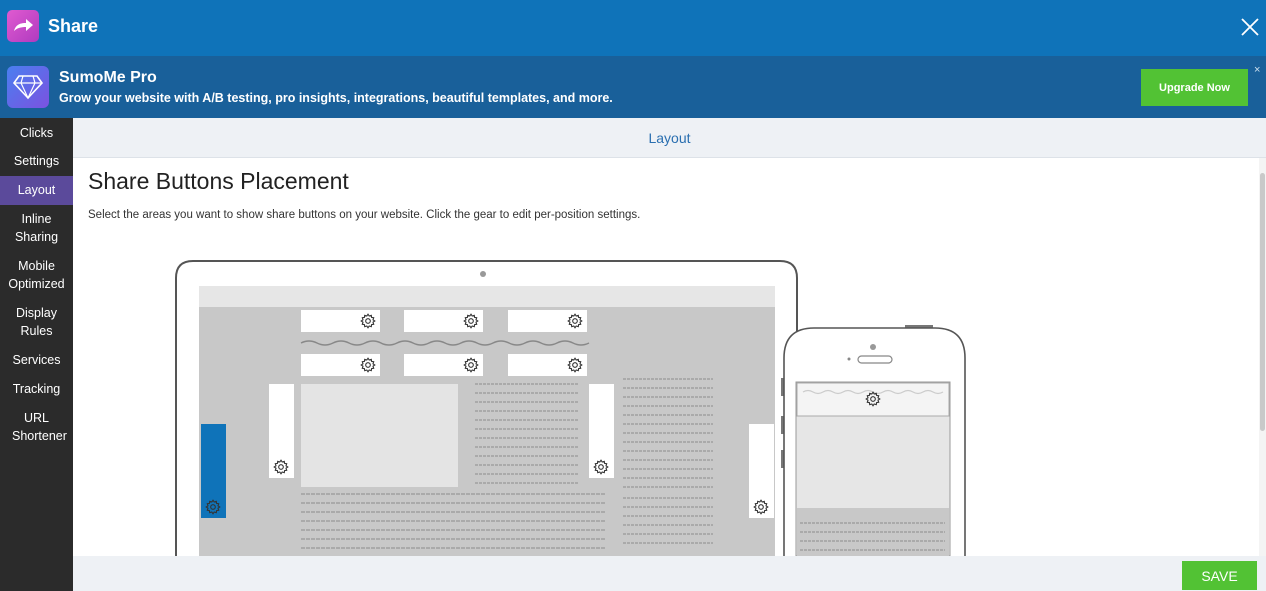  Describe the element at coordinates (36, 161) in the screenshot. I see `sidebar-item-settings: Settings` at that location.